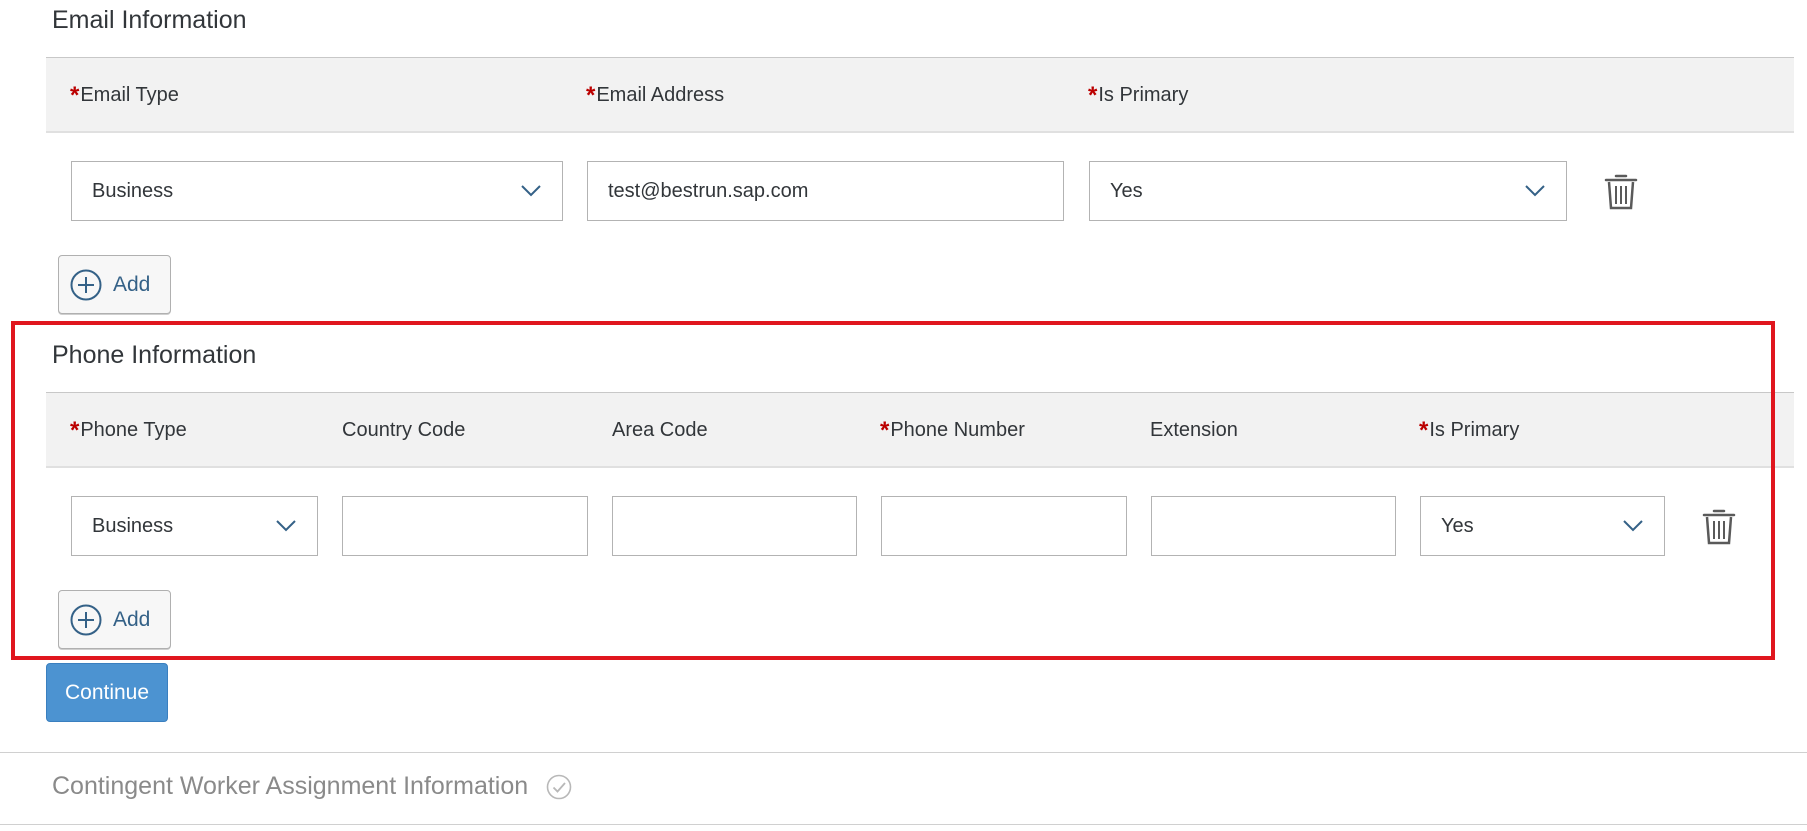 The image size is (1807, 831). Describe the element at coordinates (149, 20) in the screenshot. I see `email-section-title: Email Information` at that location.